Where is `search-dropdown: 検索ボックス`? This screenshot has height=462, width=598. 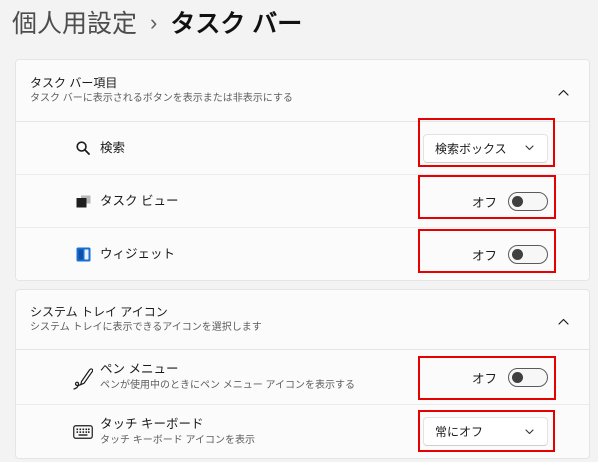
search-dropdown: 検索ボックス is located at coordinates (485, 148).